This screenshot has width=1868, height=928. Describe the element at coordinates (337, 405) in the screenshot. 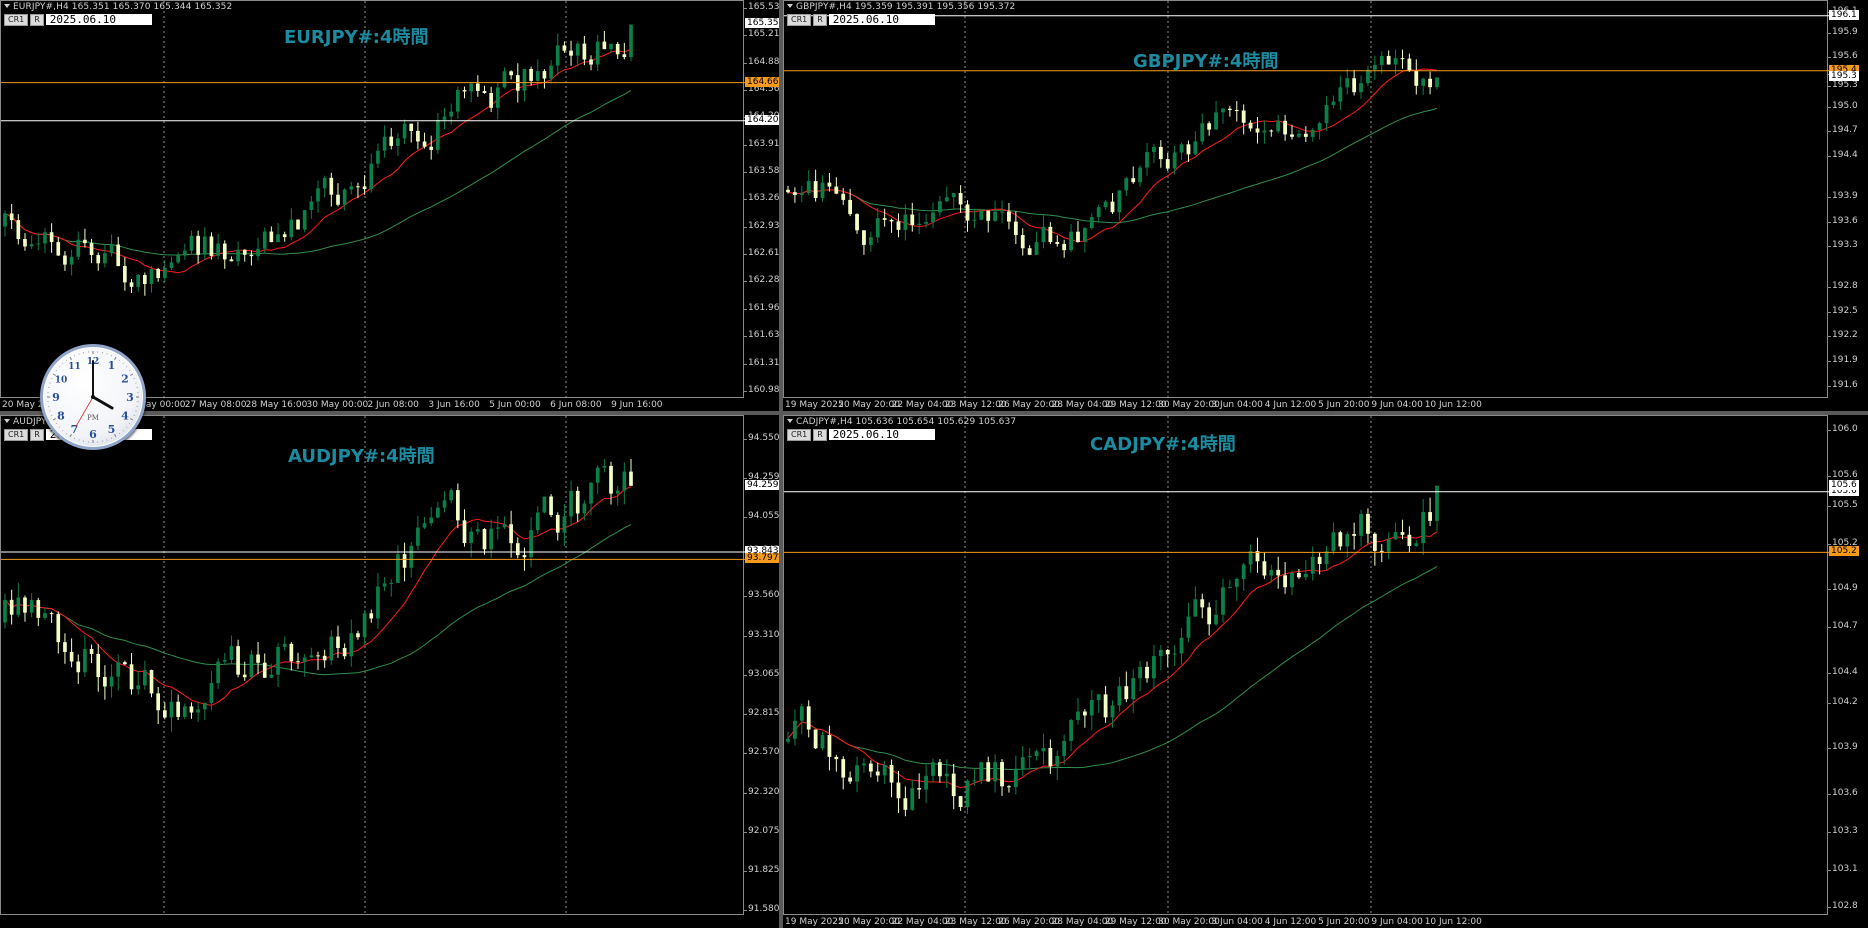

I see `time-axis-tick: 30 May 00:00` at that location.